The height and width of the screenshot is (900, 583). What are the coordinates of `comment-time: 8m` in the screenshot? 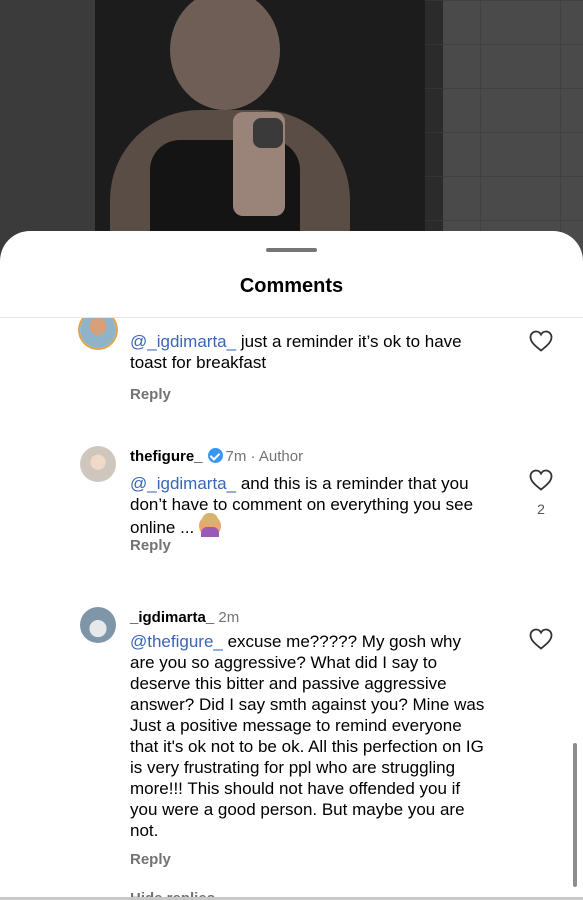 It's located at (242, 319).